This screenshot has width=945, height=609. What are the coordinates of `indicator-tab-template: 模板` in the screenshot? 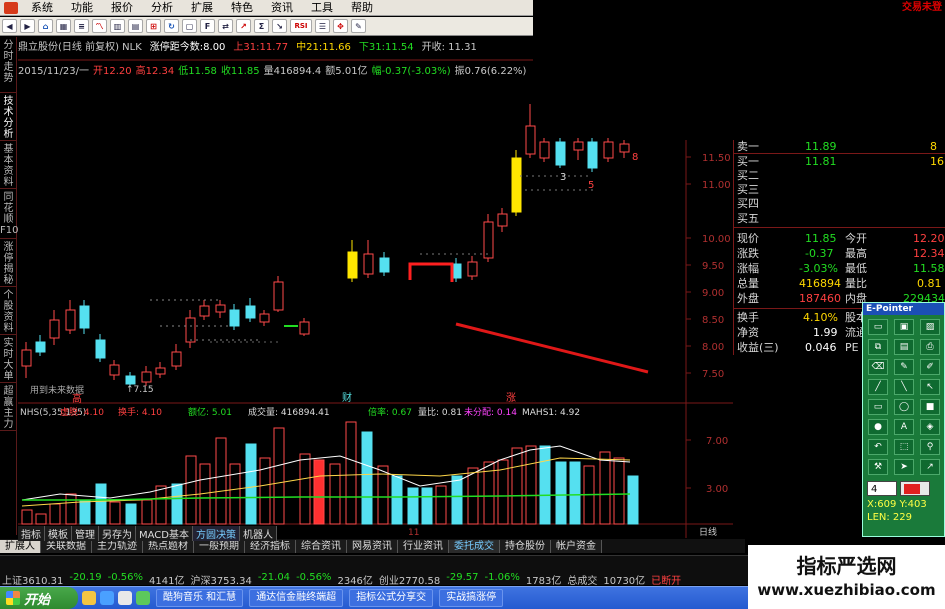 It's located at (58, 533).